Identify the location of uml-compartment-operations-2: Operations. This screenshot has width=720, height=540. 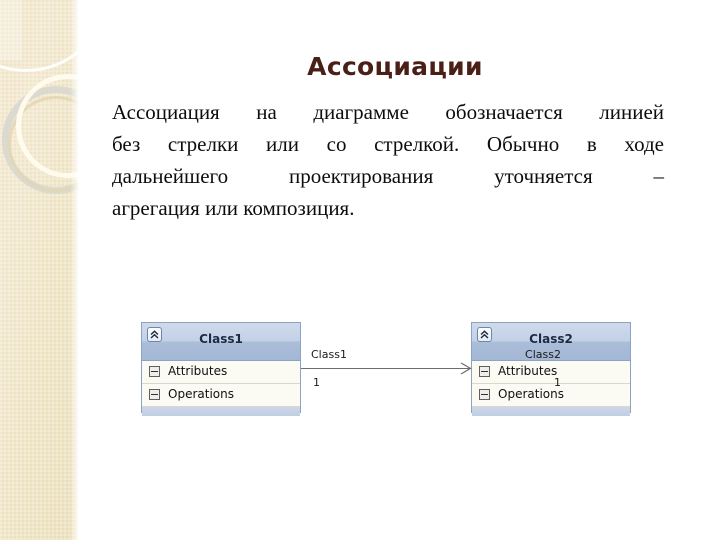
(551, 395).